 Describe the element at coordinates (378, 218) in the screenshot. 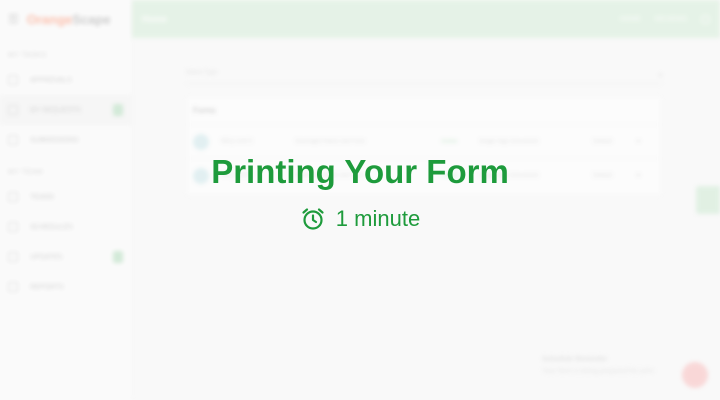

I see `duration-text: 1 minute` at that location.